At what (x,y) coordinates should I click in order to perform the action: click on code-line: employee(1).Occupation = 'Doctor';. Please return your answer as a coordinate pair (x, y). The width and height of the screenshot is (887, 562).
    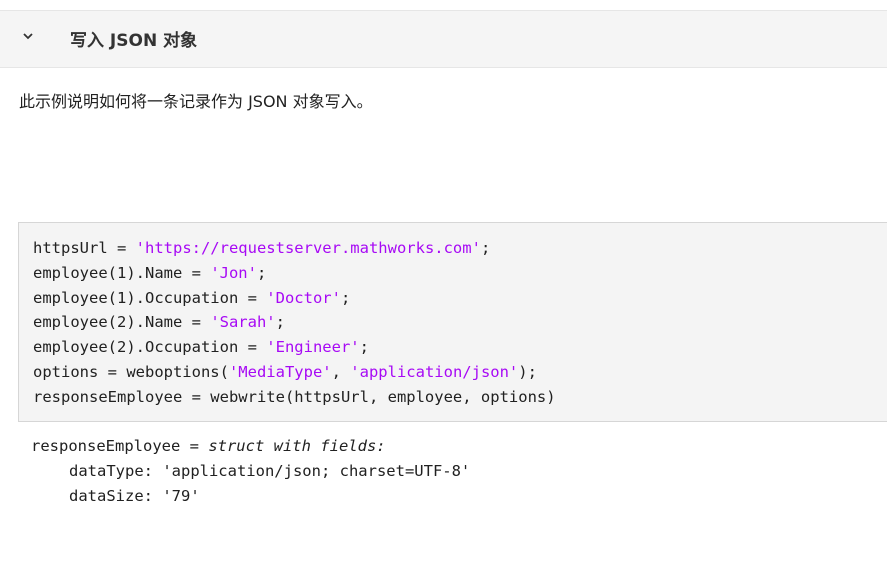
    Looking at the image, I should click on (192, 297).